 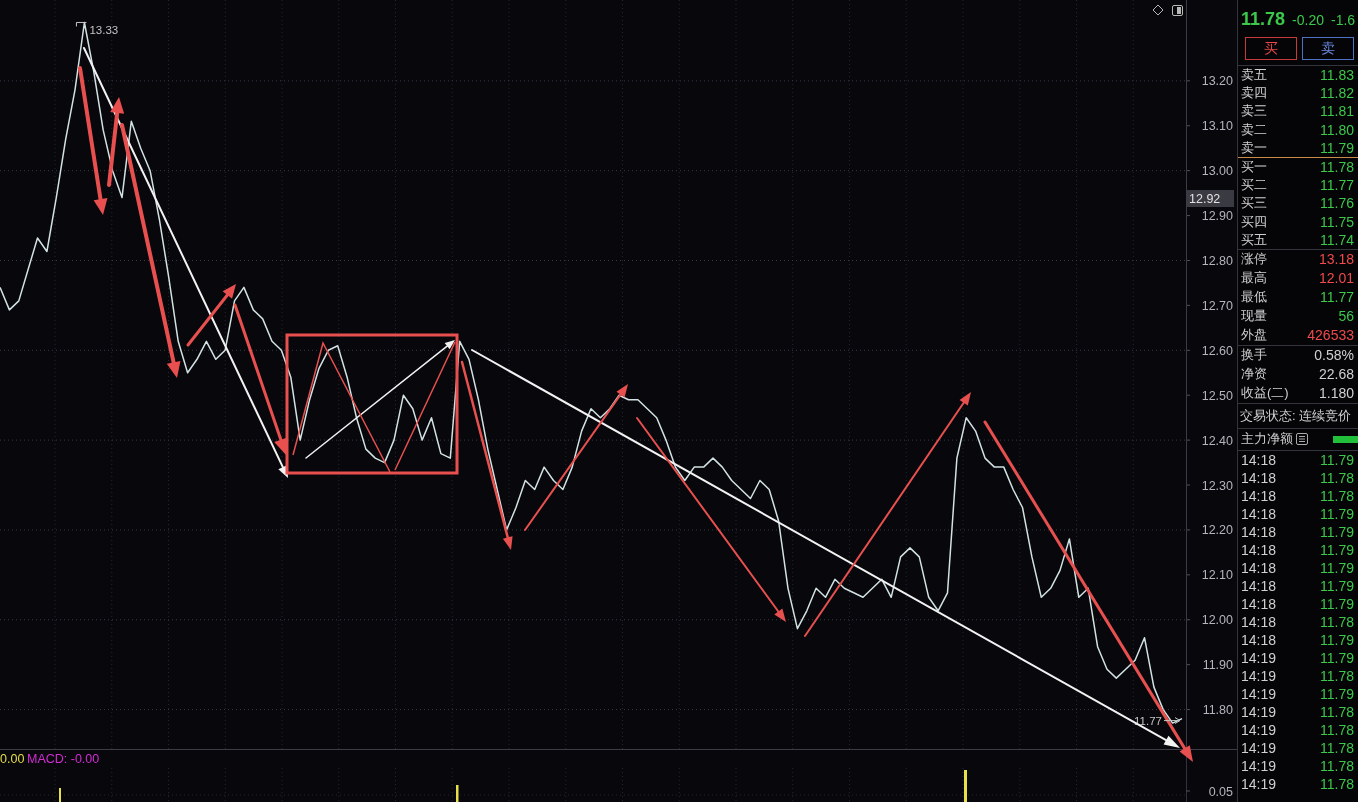 What do you see at coordinates (1217, 710) in the screenshot?
I see `y-tick-label: 11.80` at bounding box center [1217, 710].